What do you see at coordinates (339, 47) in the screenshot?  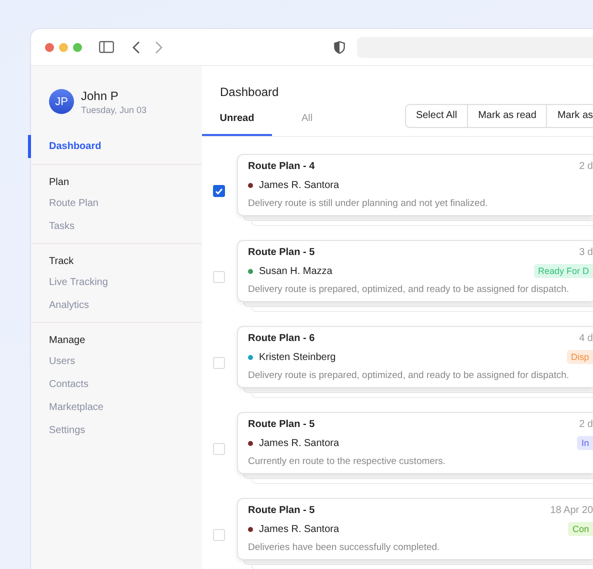 I see `shield-icon` at bounding box center [339, 47].